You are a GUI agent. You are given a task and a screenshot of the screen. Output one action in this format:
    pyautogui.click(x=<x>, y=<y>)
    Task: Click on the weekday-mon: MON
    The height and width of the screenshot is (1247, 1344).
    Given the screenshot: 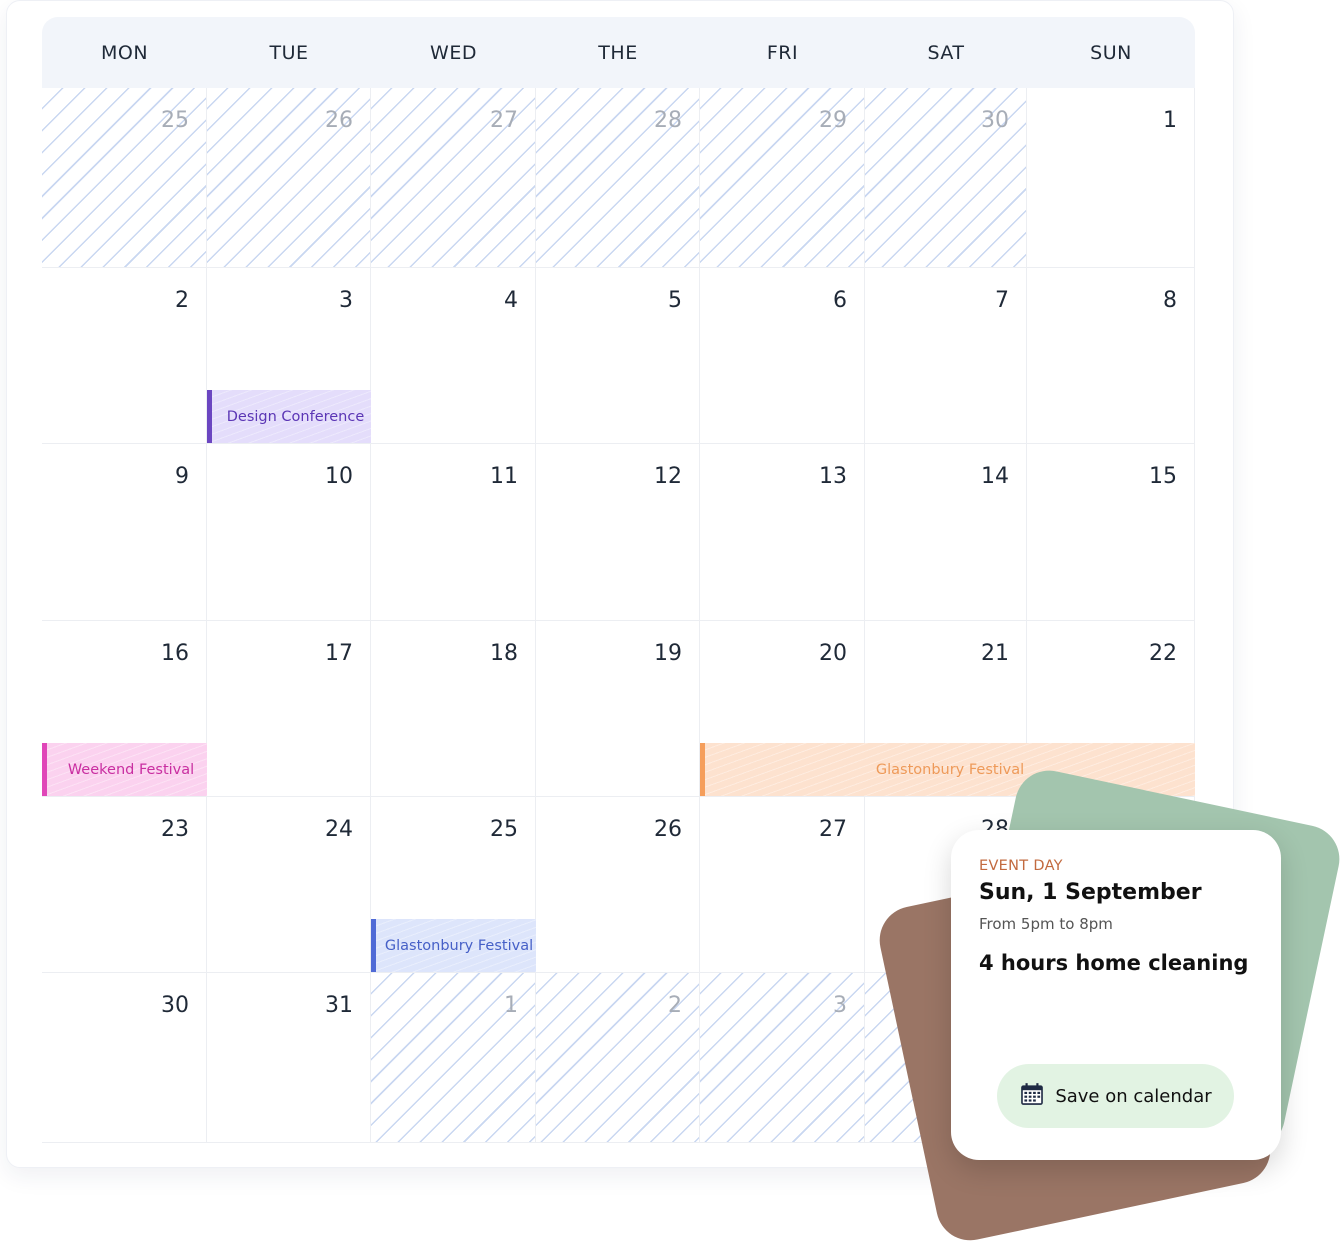 What is the action you would take?
    pyautogui.click(x=124, y=52)
    